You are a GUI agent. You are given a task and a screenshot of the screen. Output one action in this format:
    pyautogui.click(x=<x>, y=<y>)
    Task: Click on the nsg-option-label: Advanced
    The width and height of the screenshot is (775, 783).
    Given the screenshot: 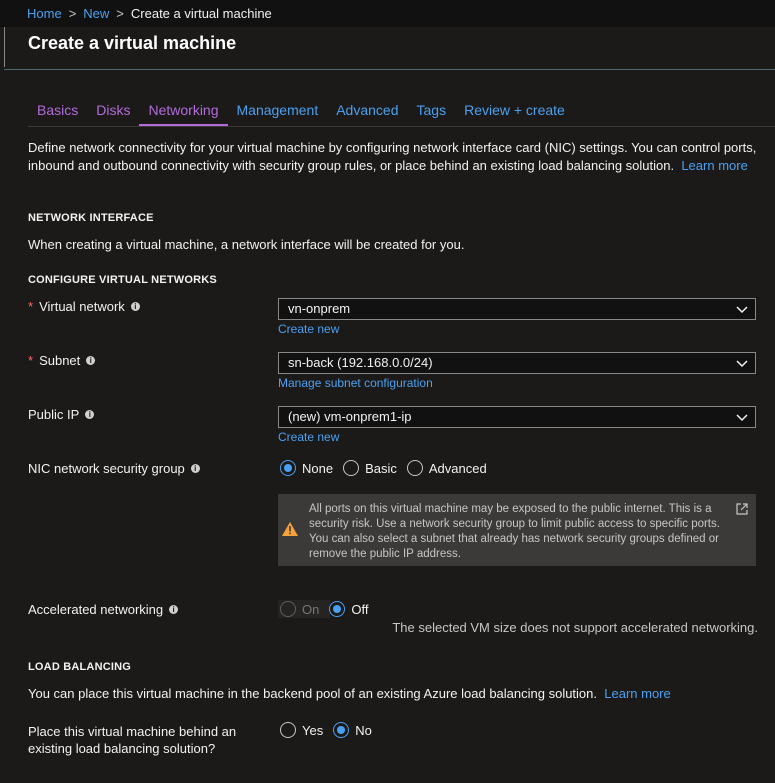 What is the action you would take?
    pyautogui.click(x=457, y=468)
    